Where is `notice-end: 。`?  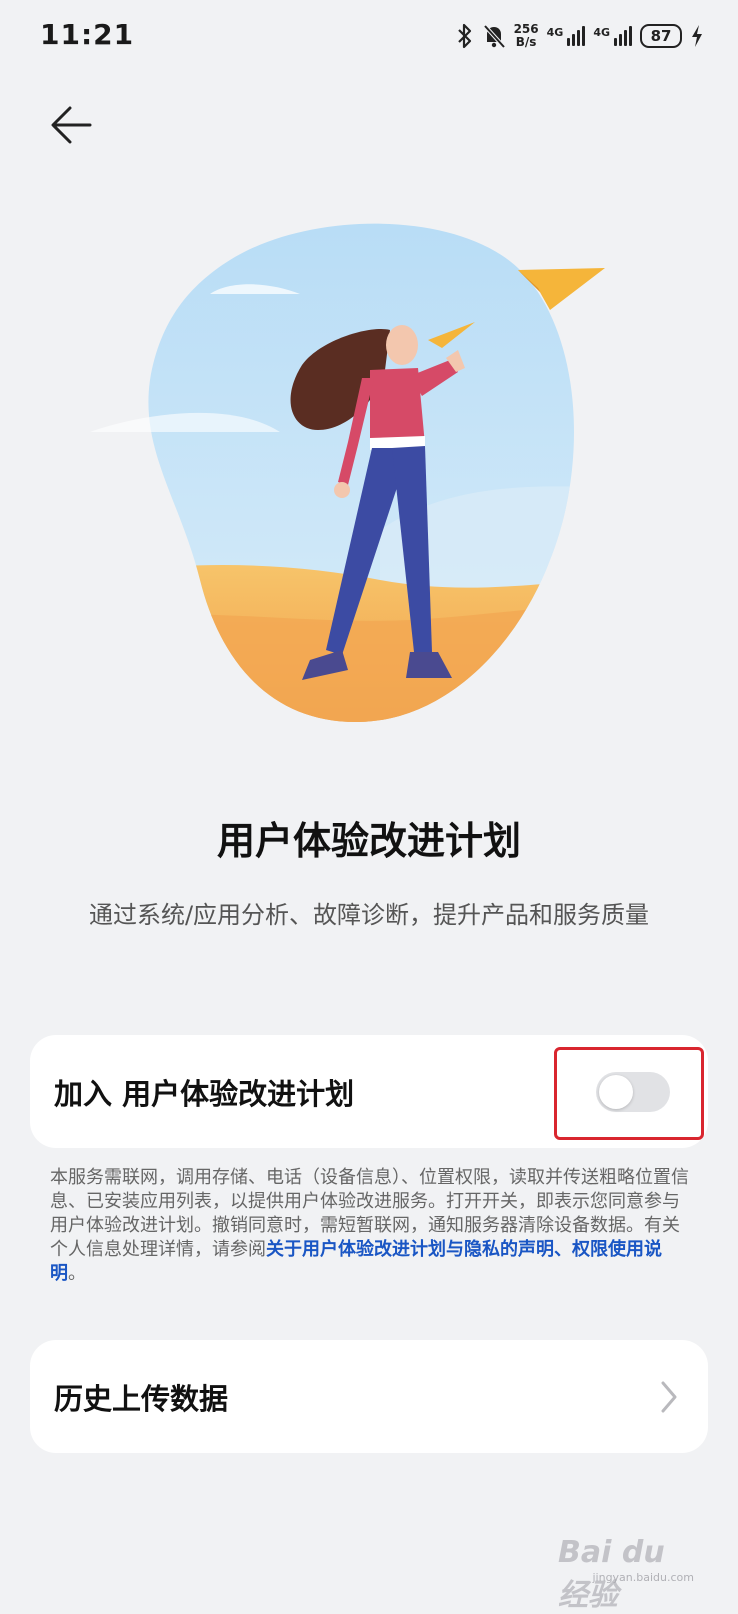
notice-end: 。 is located at coordinates (77, 1273).